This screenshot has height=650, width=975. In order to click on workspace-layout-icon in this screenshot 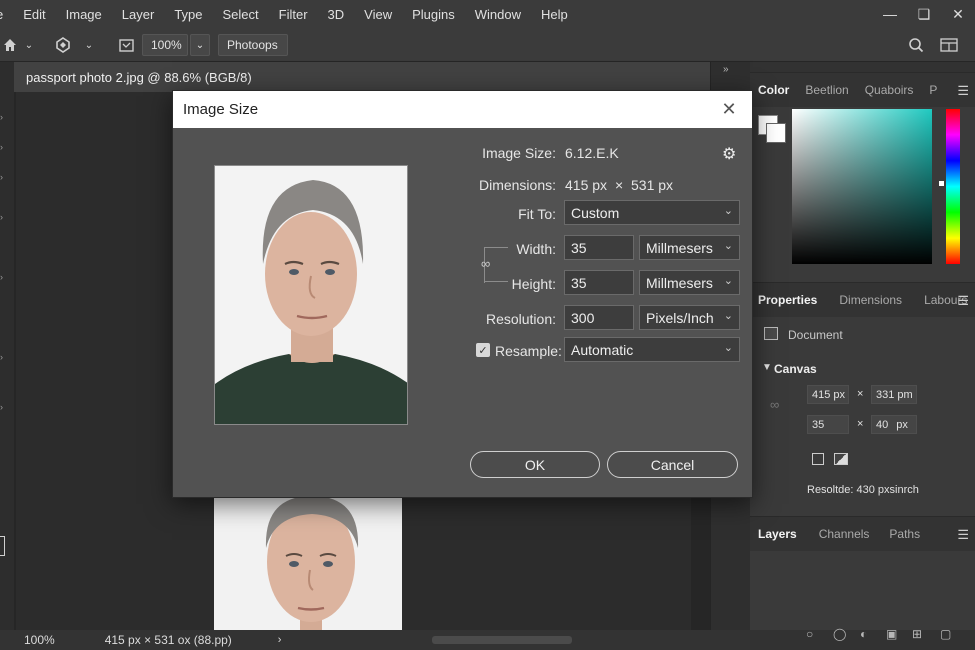, I will do `click(949, 45)`.